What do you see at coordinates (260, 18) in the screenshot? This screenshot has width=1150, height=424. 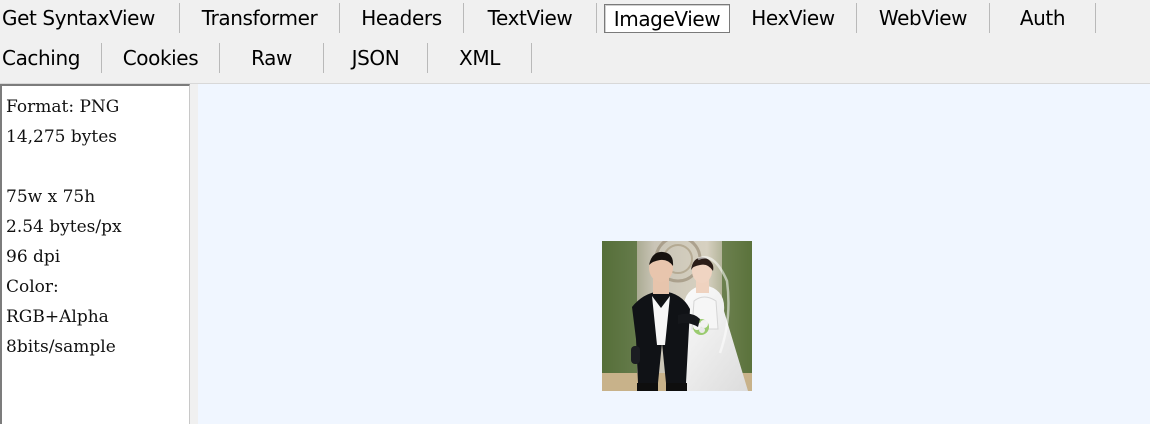 I see `tab-transformer: Transformer` at bounding box center [260, 18].